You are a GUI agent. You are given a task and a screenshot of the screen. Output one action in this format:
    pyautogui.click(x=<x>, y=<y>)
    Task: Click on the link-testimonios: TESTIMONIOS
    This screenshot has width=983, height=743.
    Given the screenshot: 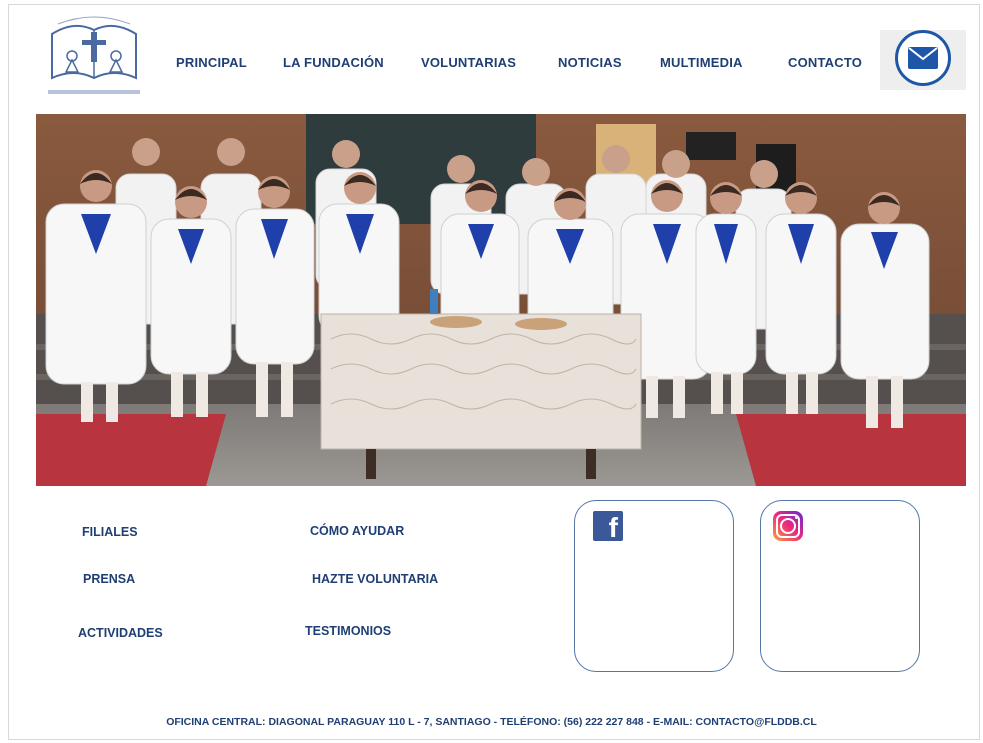 What is the action you would take?
    pyautogui.click(x=348, y=631)
    